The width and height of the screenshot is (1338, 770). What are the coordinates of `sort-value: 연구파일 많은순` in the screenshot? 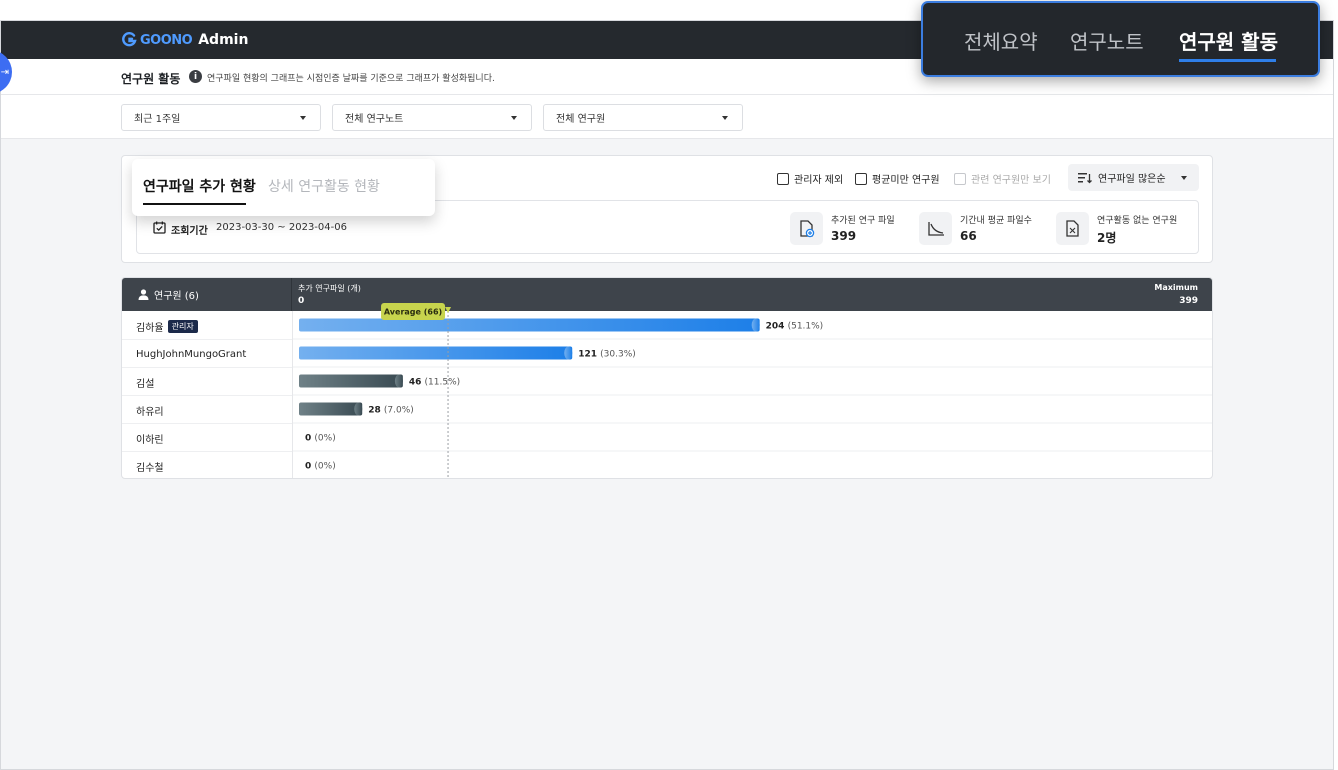 It's located at (1132, 179).